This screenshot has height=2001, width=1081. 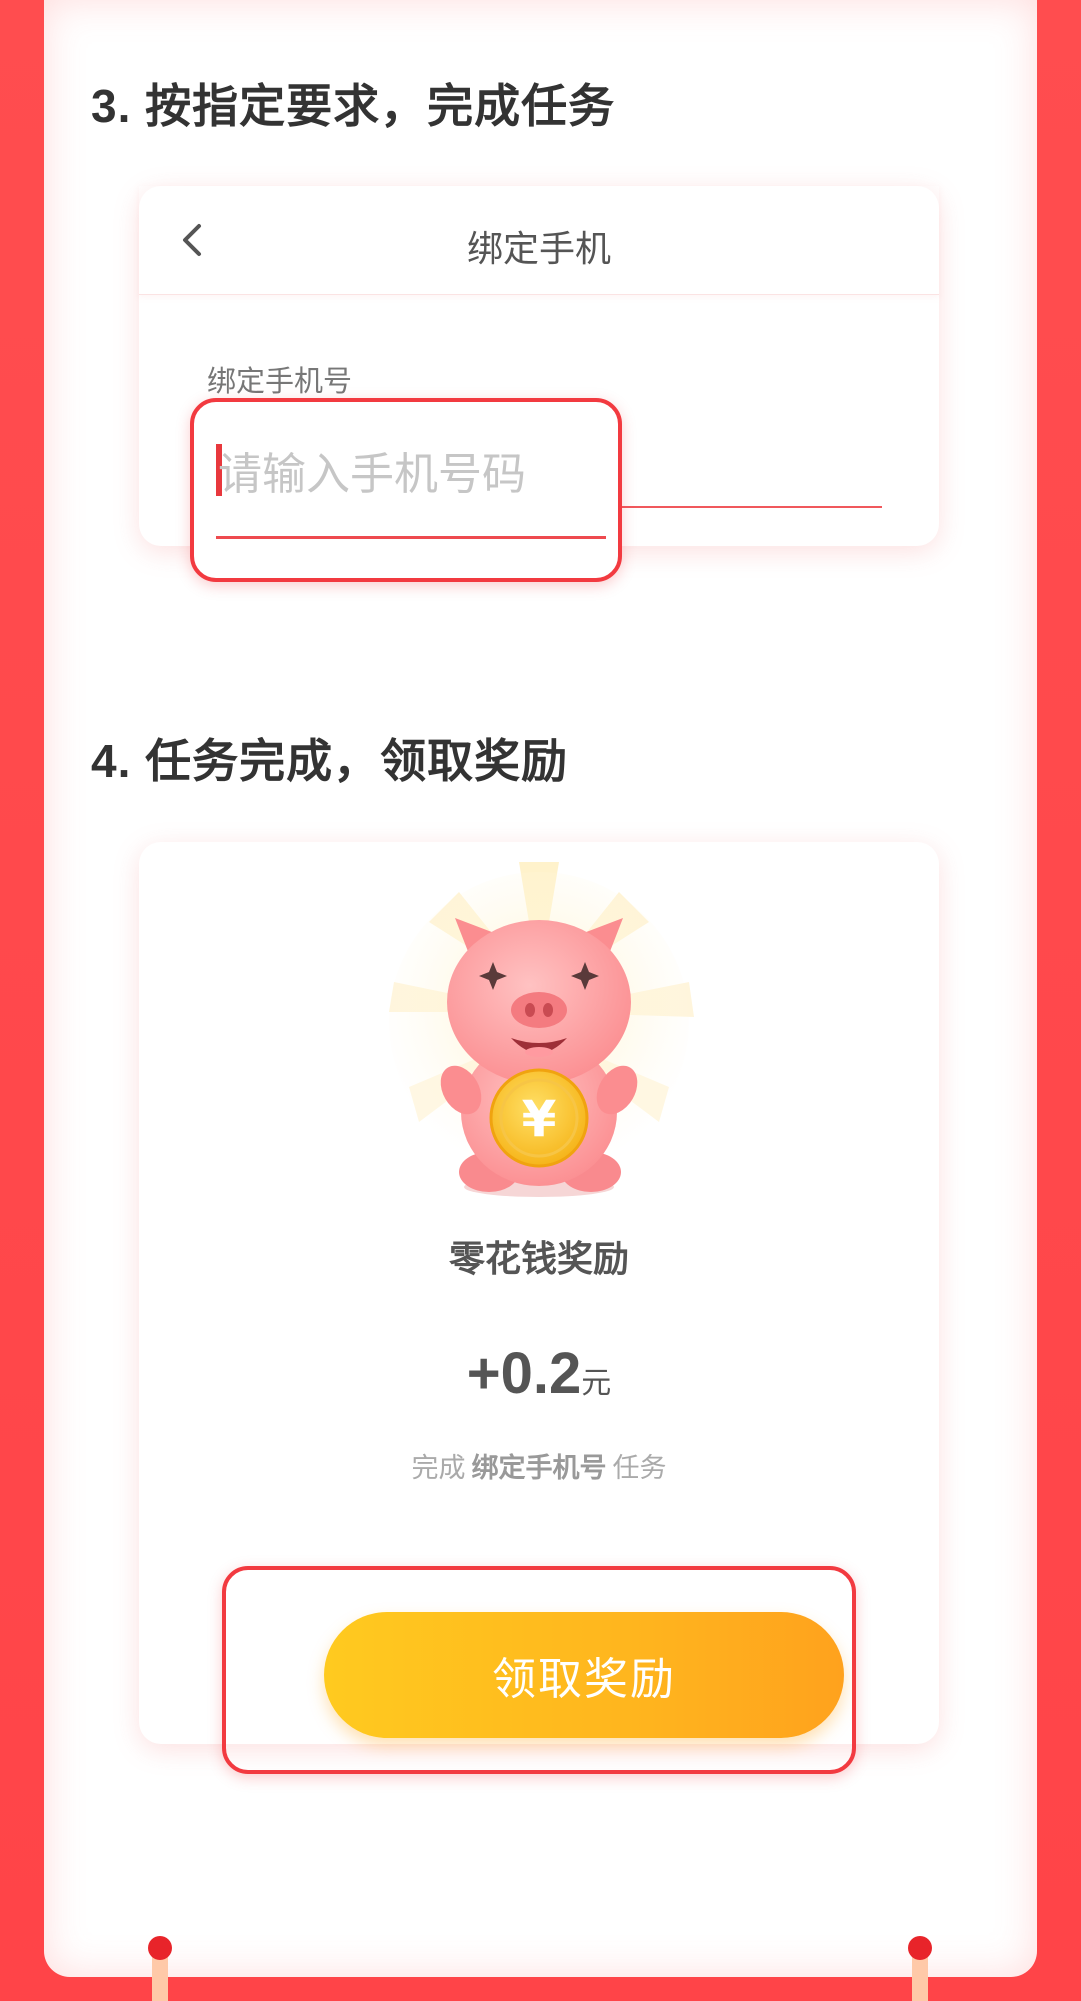 I want to click on callout-underline, so click(x=411, y=537).